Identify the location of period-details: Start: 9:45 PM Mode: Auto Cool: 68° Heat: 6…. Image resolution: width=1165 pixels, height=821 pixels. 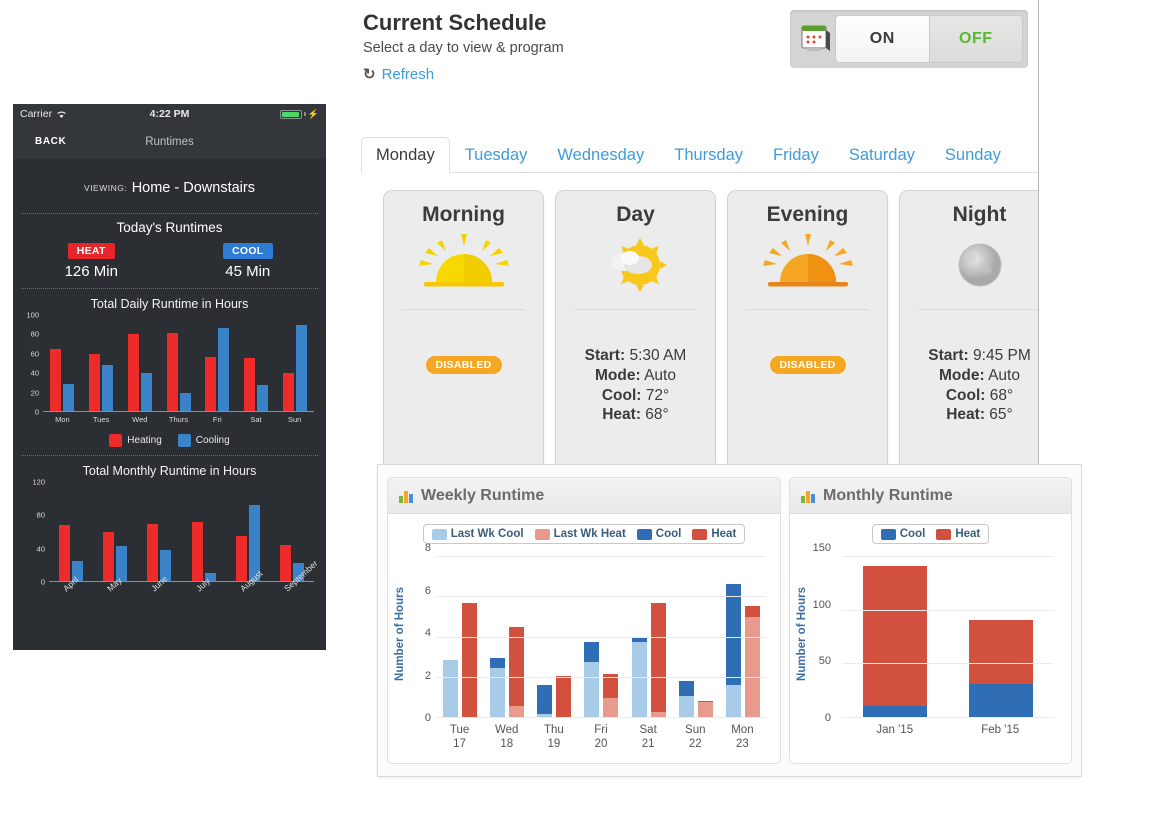
(969, 385).